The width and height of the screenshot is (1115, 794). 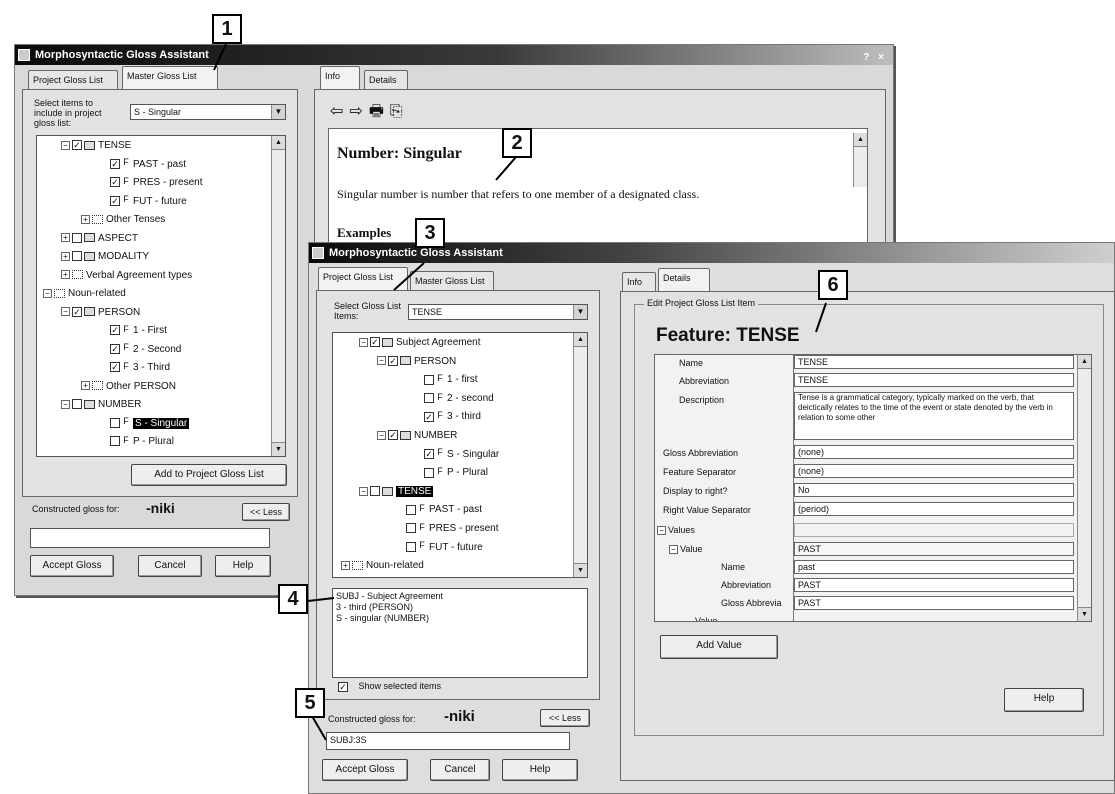 What do you see at coordinates (430, 233) in the screenshot?
I see `callout-3: 3` at bounding box center [430, 233].